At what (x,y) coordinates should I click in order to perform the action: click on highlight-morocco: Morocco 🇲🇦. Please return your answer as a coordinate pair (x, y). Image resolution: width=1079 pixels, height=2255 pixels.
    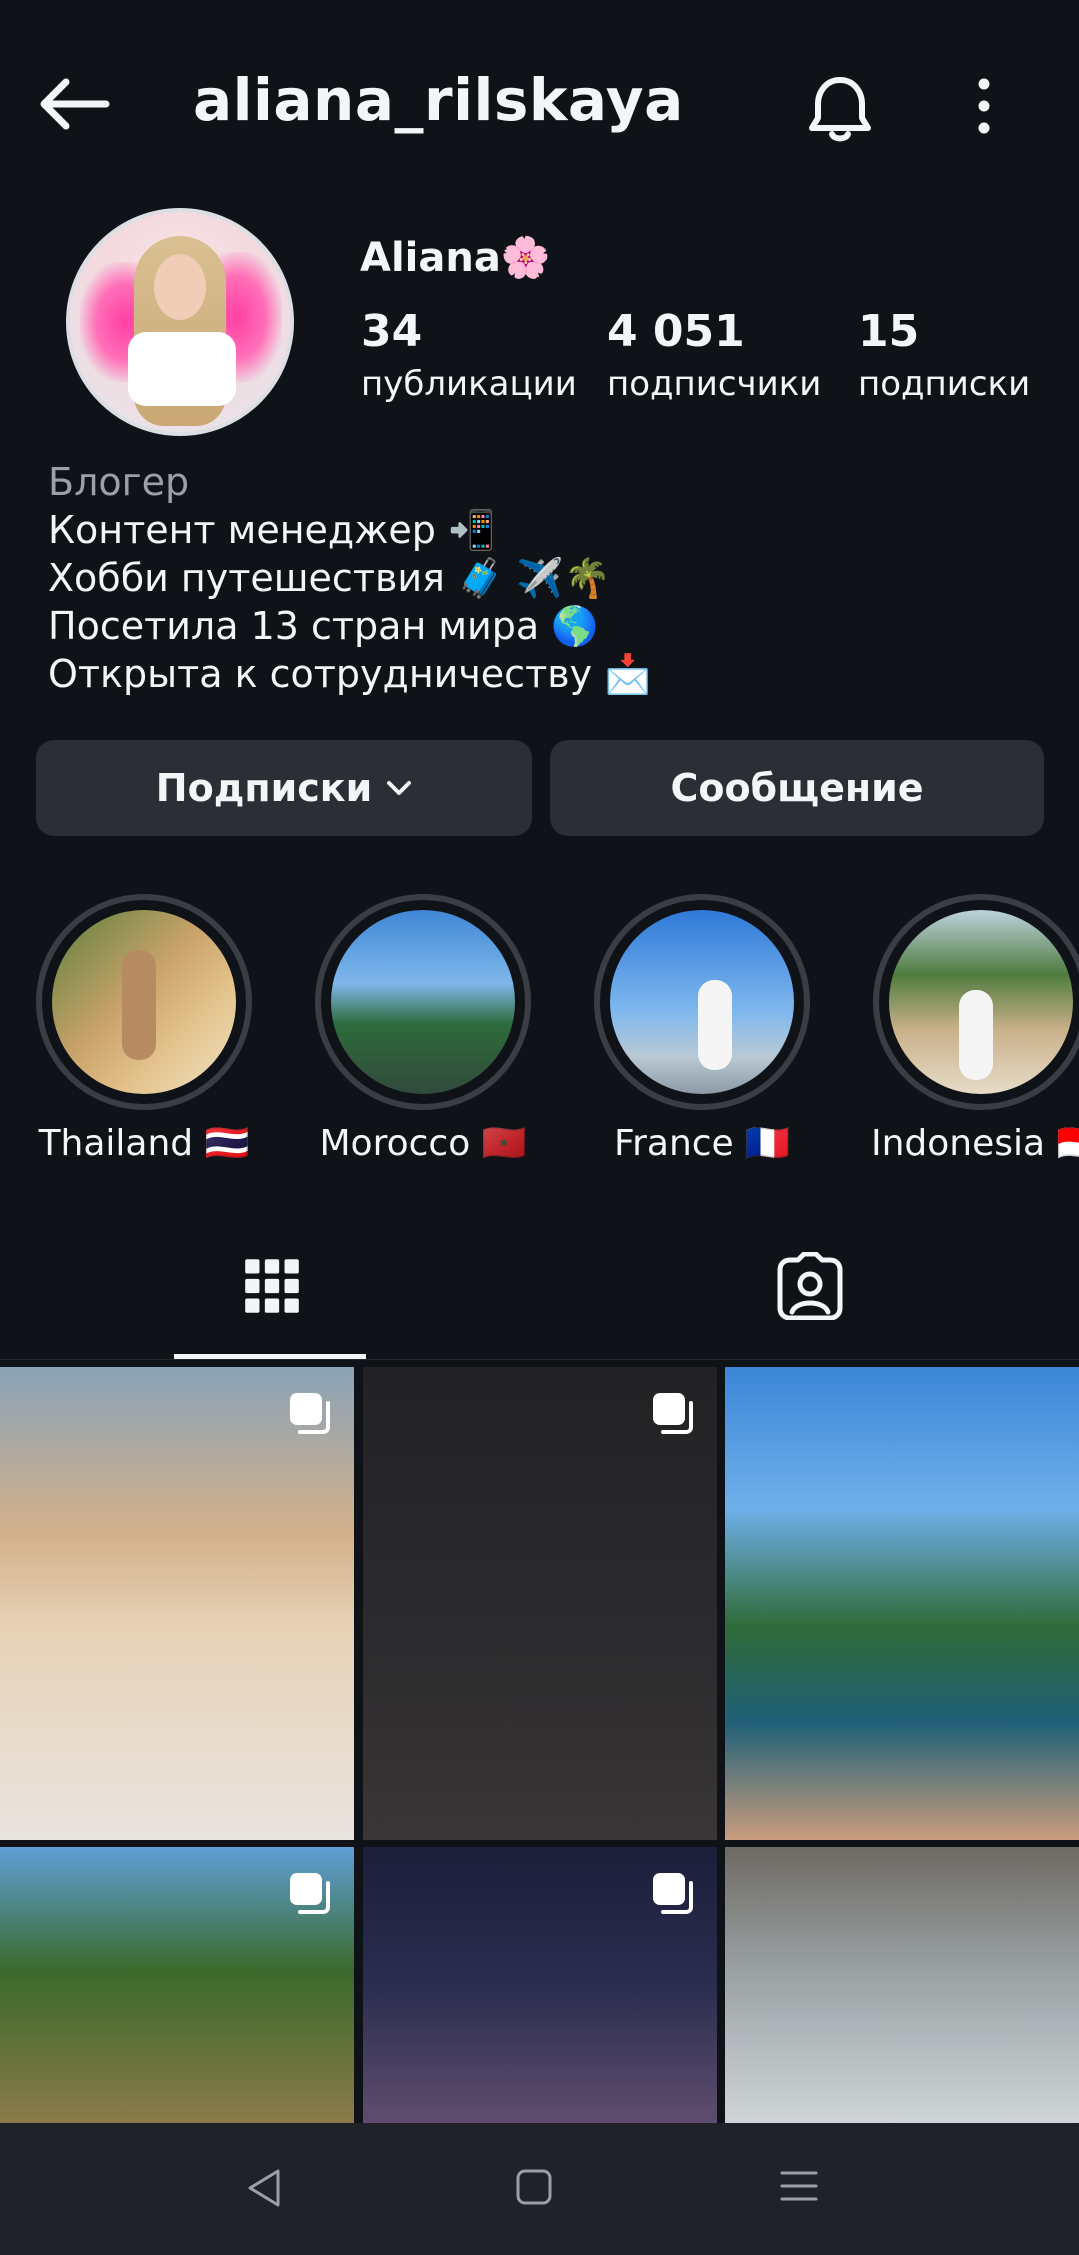
    Looking at the image, I should click on (423, 1039).